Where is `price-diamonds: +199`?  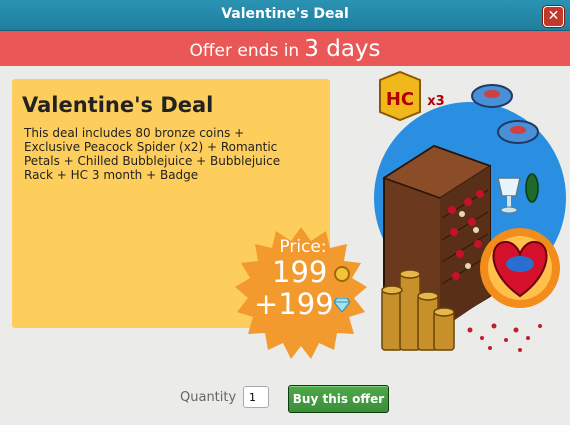
price-diamonds: +199 is located at coordinates (294, 304).